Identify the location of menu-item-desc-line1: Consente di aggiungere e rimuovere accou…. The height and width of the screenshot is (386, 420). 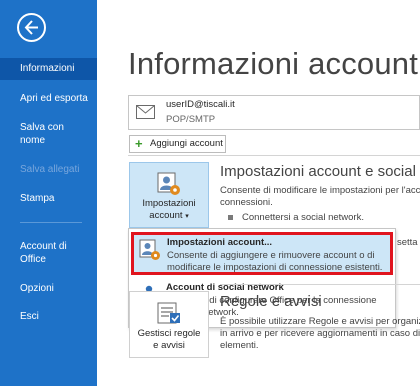
(271, 255).